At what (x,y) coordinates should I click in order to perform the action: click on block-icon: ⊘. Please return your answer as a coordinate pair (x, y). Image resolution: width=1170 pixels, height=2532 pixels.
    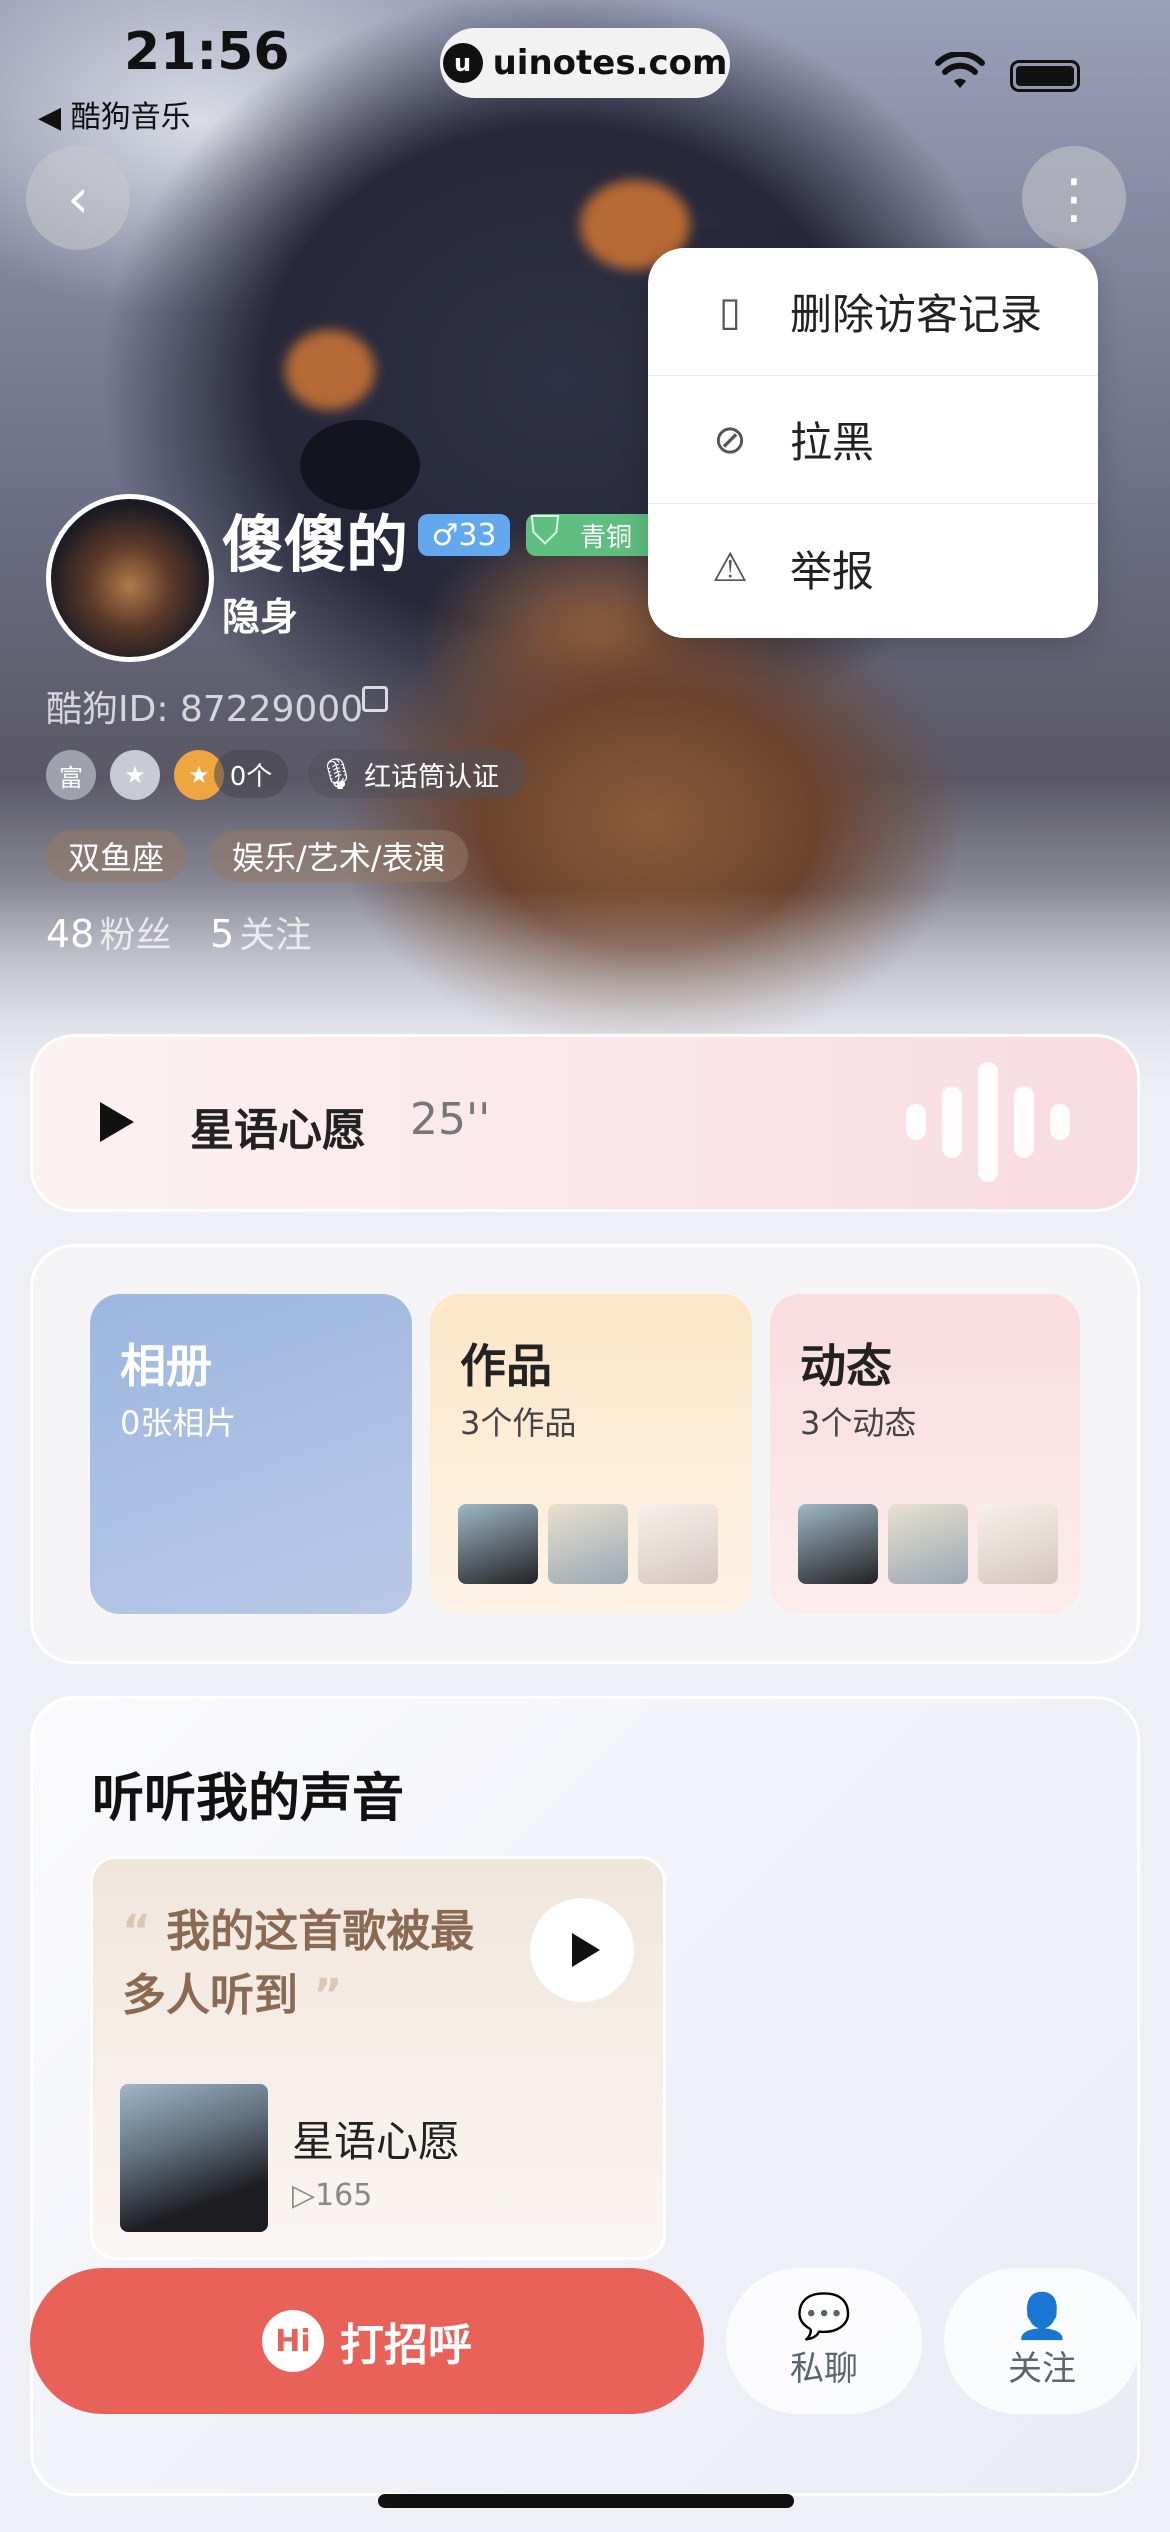
    Looking at the image, I should click on (730, 439).